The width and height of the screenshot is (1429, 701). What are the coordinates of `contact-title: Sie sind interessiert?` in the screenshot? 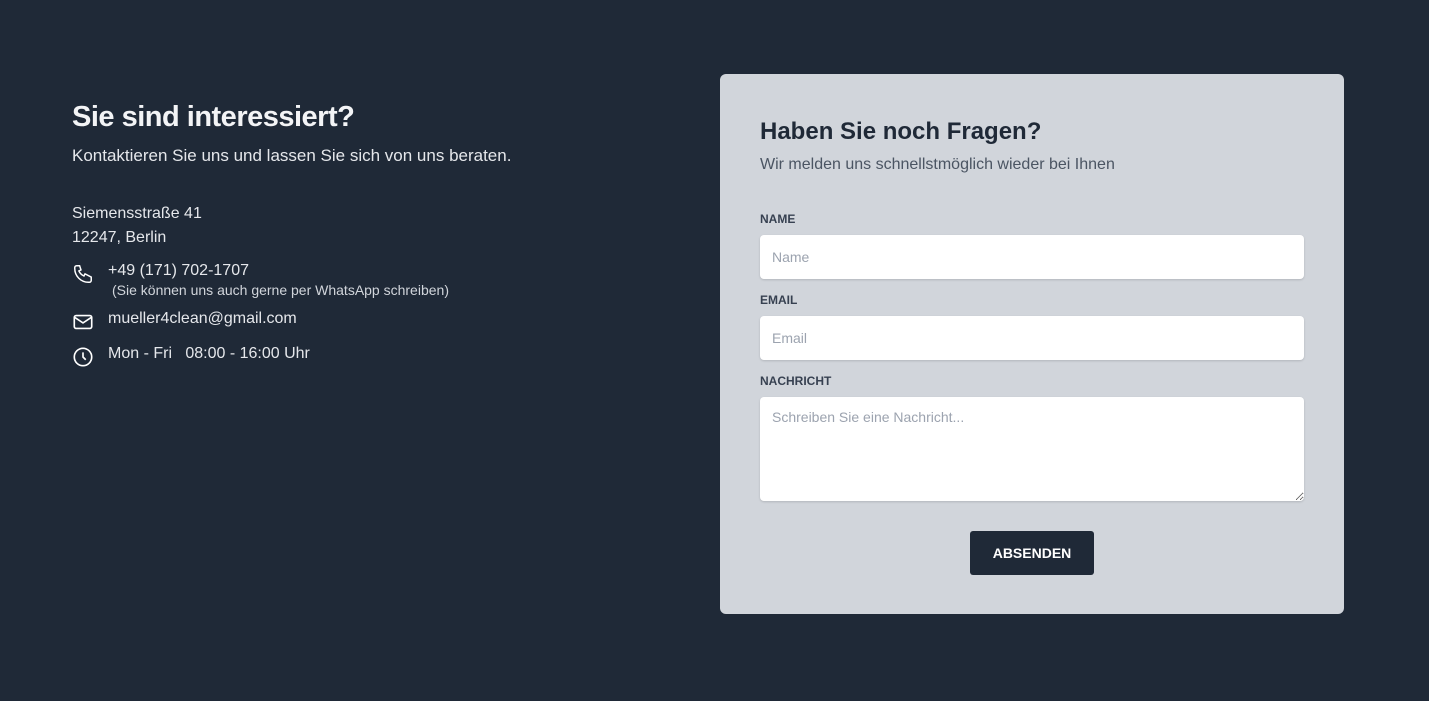 It's located at (213, 117).